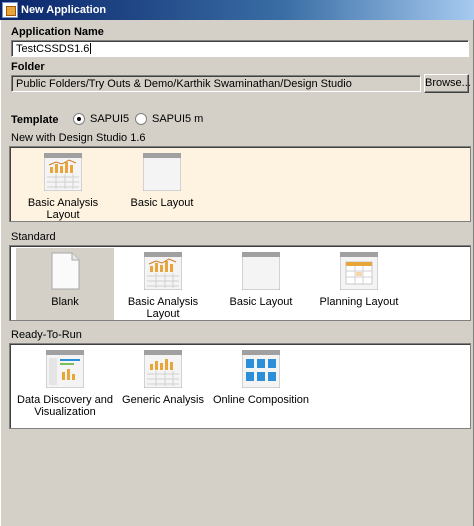  I want to click on tile-ds16-basic-layout: Basic Layout, so click(162, 185).